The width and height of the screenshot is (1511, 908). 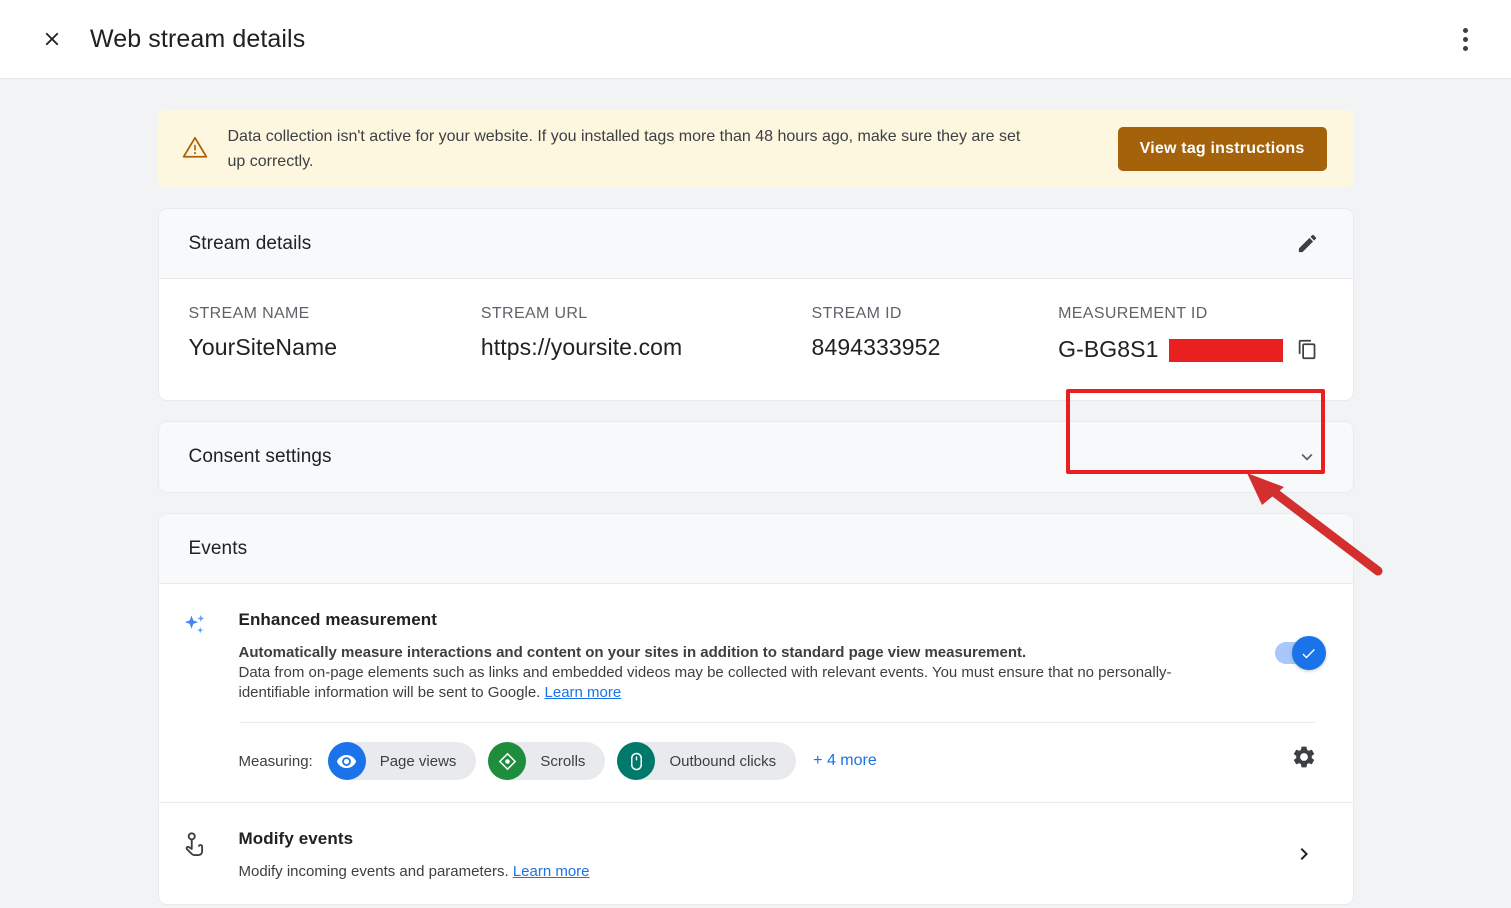 What do you see at coordinates (534, 313) in the screenshot?
I see `stream-url-label: STREAM URL` at bounding box center [534, 313].